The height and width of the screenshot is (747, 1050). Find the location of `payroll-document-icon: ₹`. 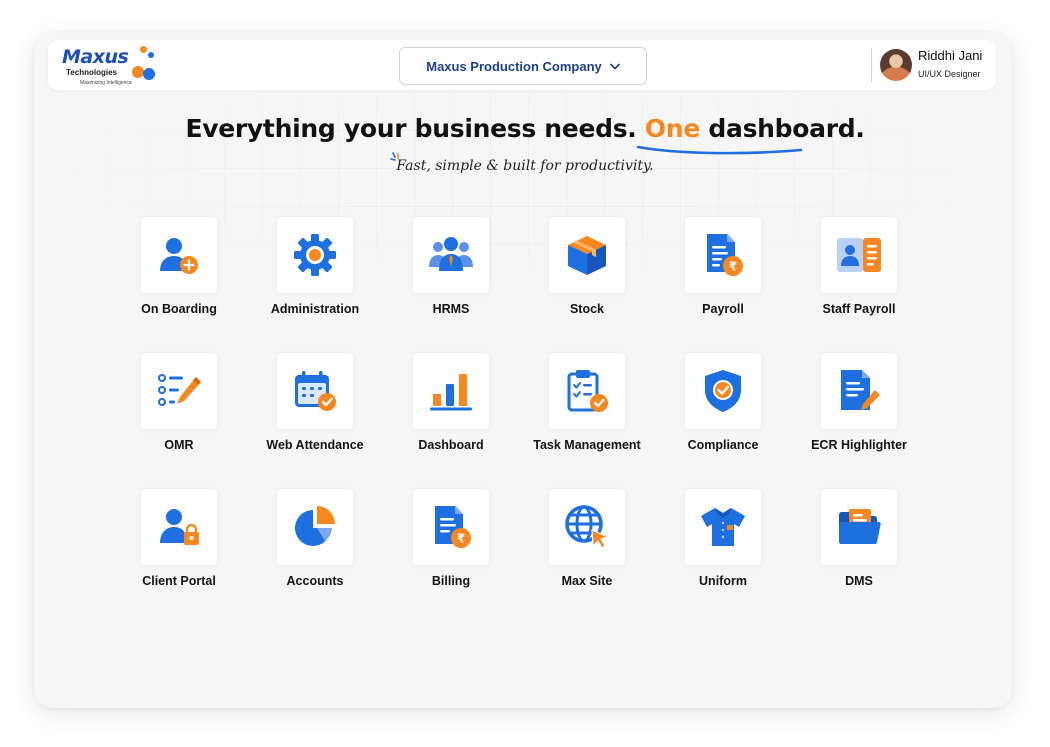

payroll-document-icon: ₹ is located at coordinates (725, 255).